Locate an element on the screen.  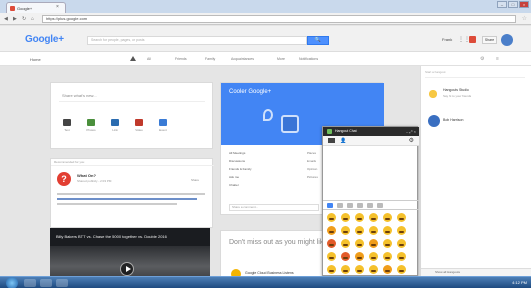
search-button: 🔍 is located at coordinates (318, 40).